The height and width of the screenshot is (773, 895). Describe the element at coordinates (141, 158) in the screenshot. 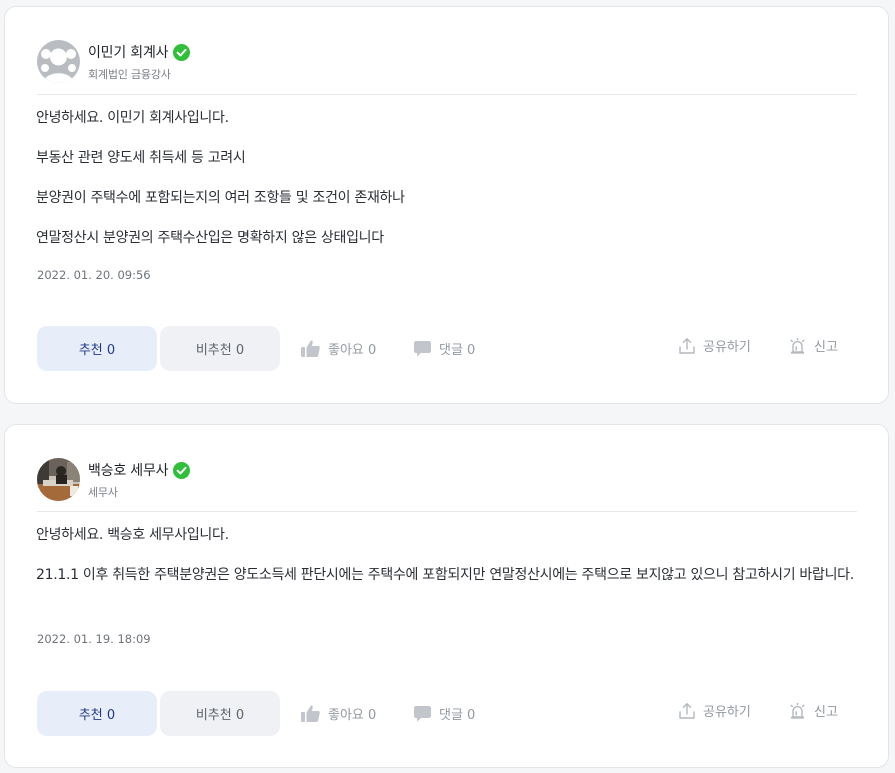

I see `answer-paragraph: 부동산 관련 양도세 취득세 등 고려시` at that location.